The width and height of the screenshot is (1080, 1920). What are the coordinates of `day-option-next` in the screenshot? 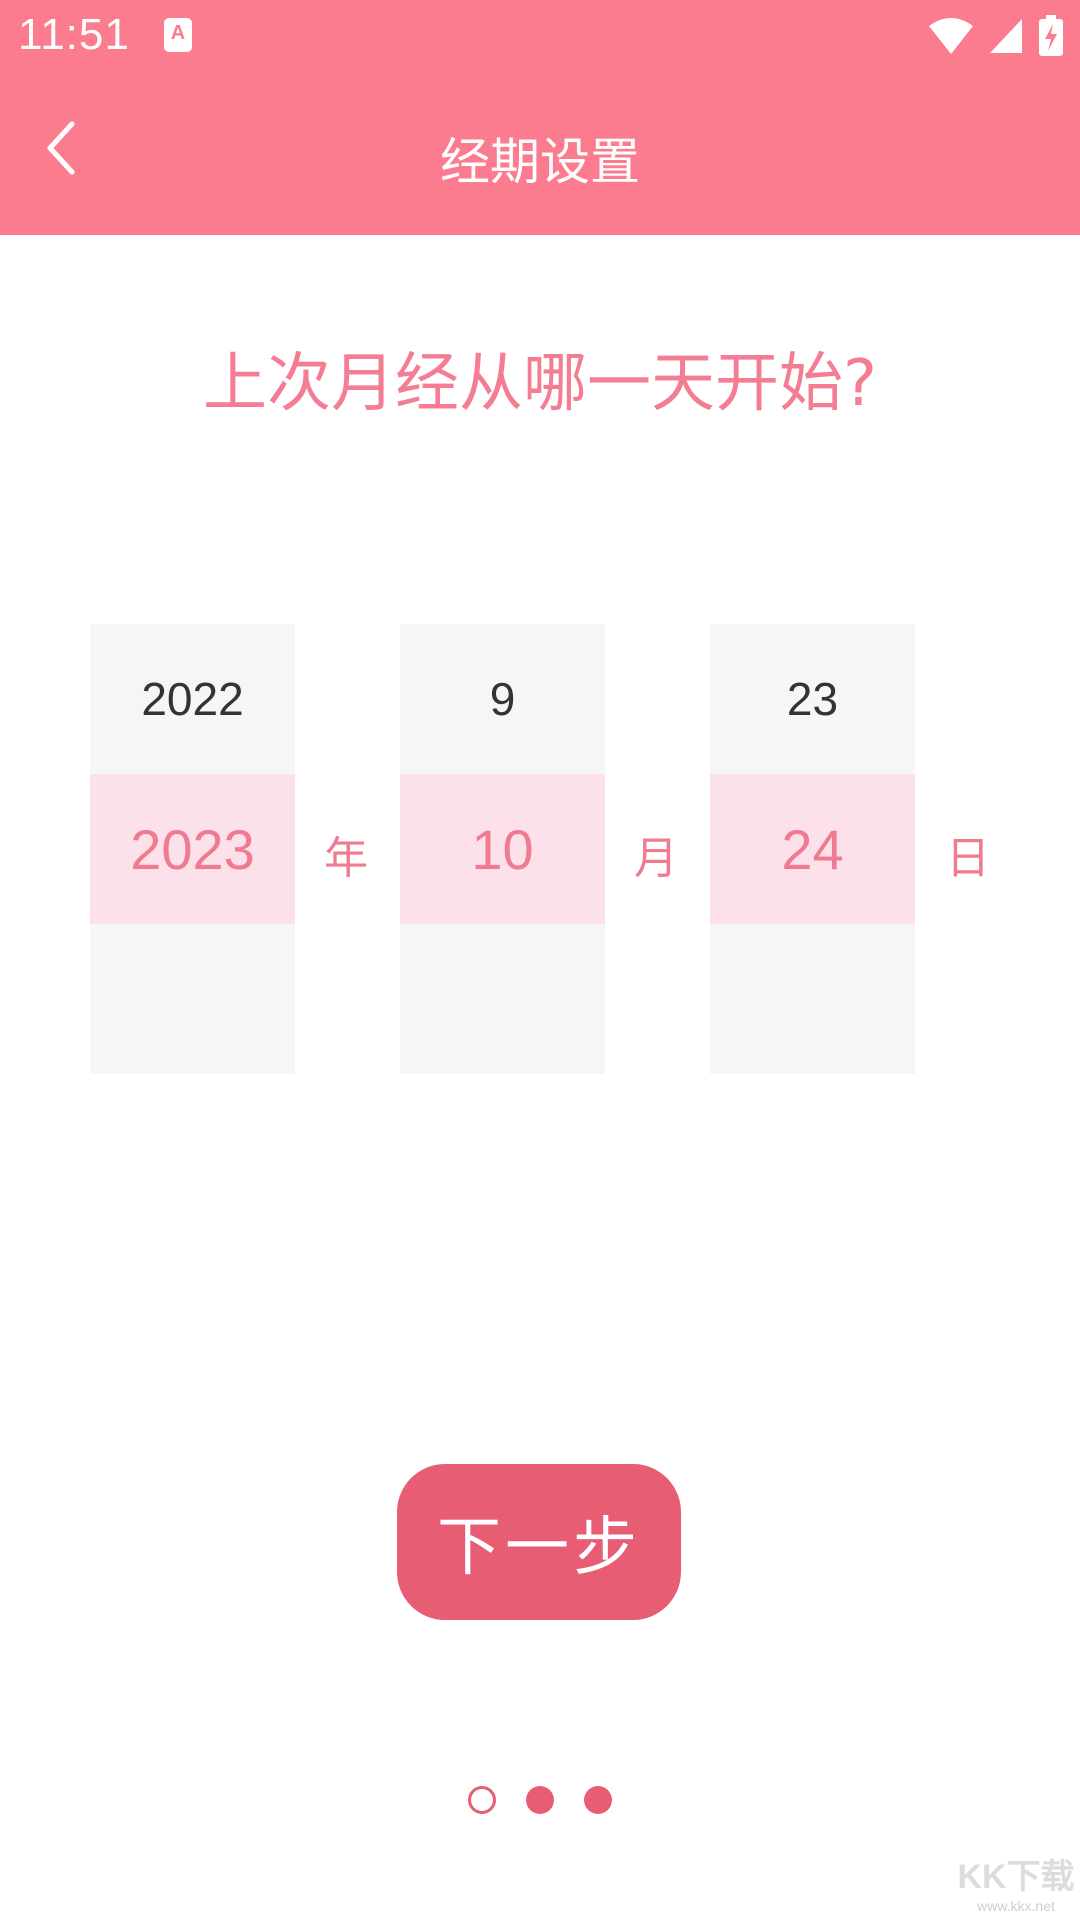 It's located at (812, 999).